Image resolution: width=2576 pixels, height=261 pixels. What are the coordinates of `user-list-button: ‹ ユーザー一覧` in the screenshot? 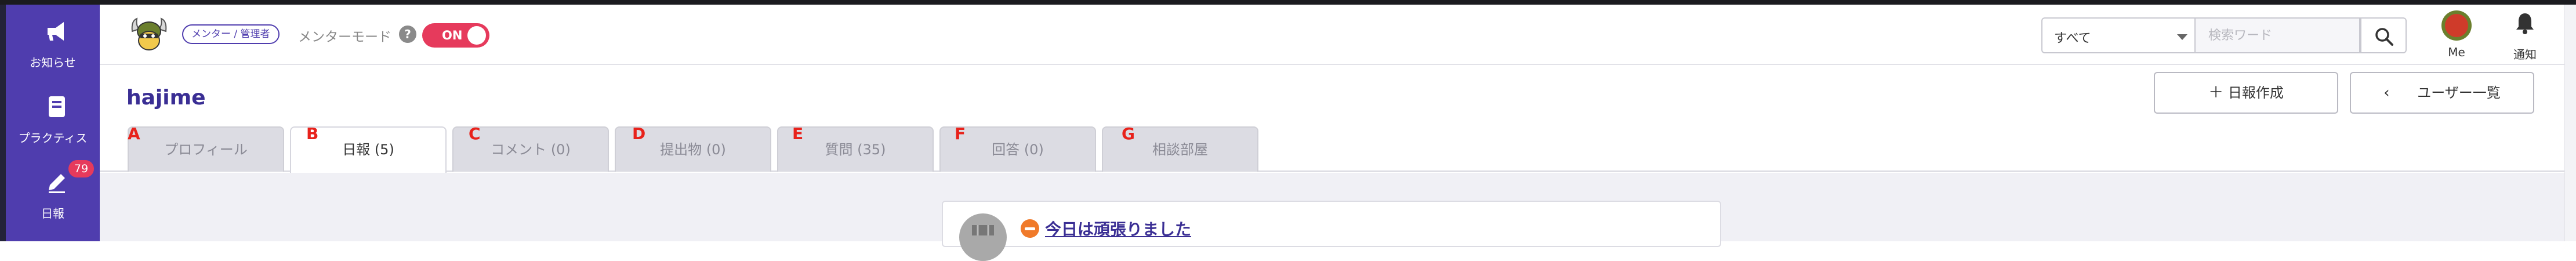 It's located at (2442, 93).